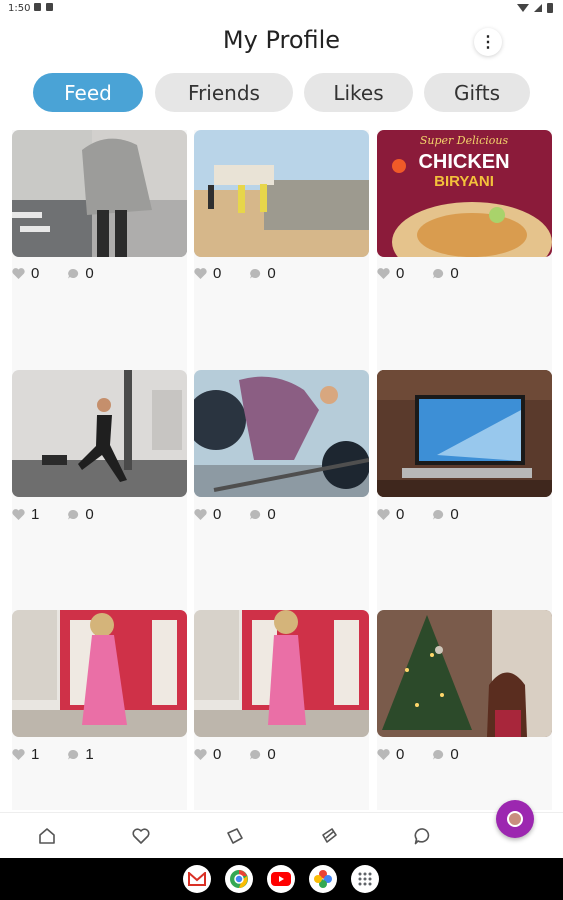 The width and height of the screenshot is (563, 900). Describe the element at coordinates (538, 8) in the screenshot. I see `signal-icon` at that location.